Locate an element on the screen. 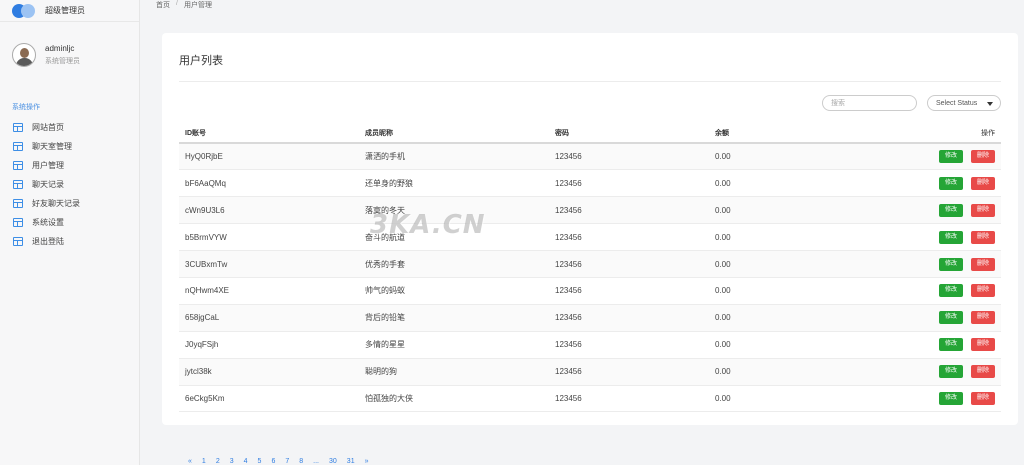 The width and height of the screenshot is (1024, 465). column-header-actions: 操作 is located at coordinates (935, 133).